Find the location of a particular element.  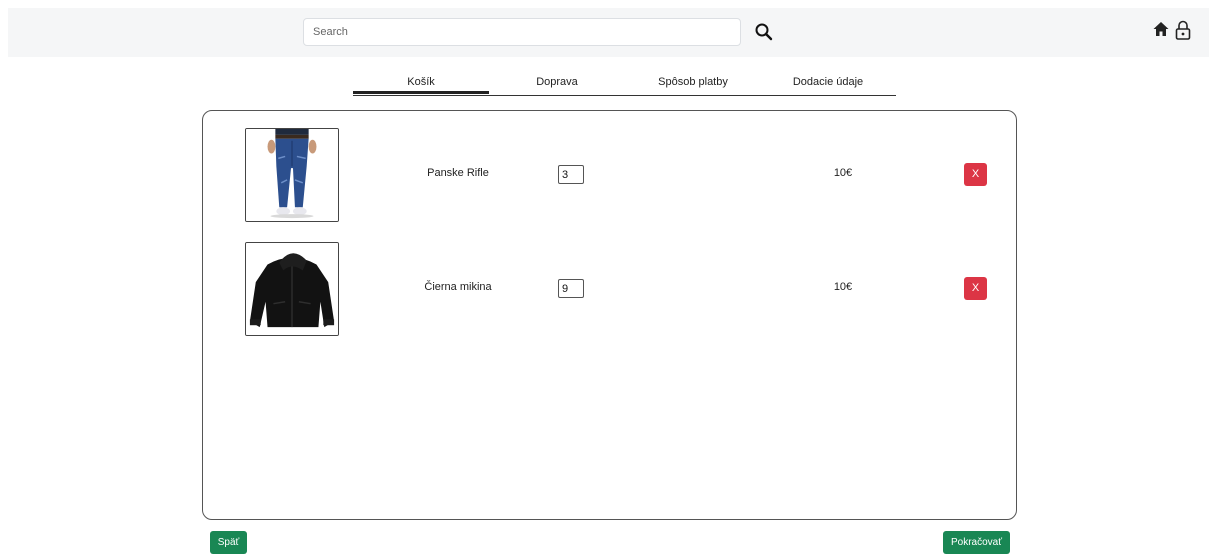

step-shipping: Doprava is located at coordinates (557, 84).